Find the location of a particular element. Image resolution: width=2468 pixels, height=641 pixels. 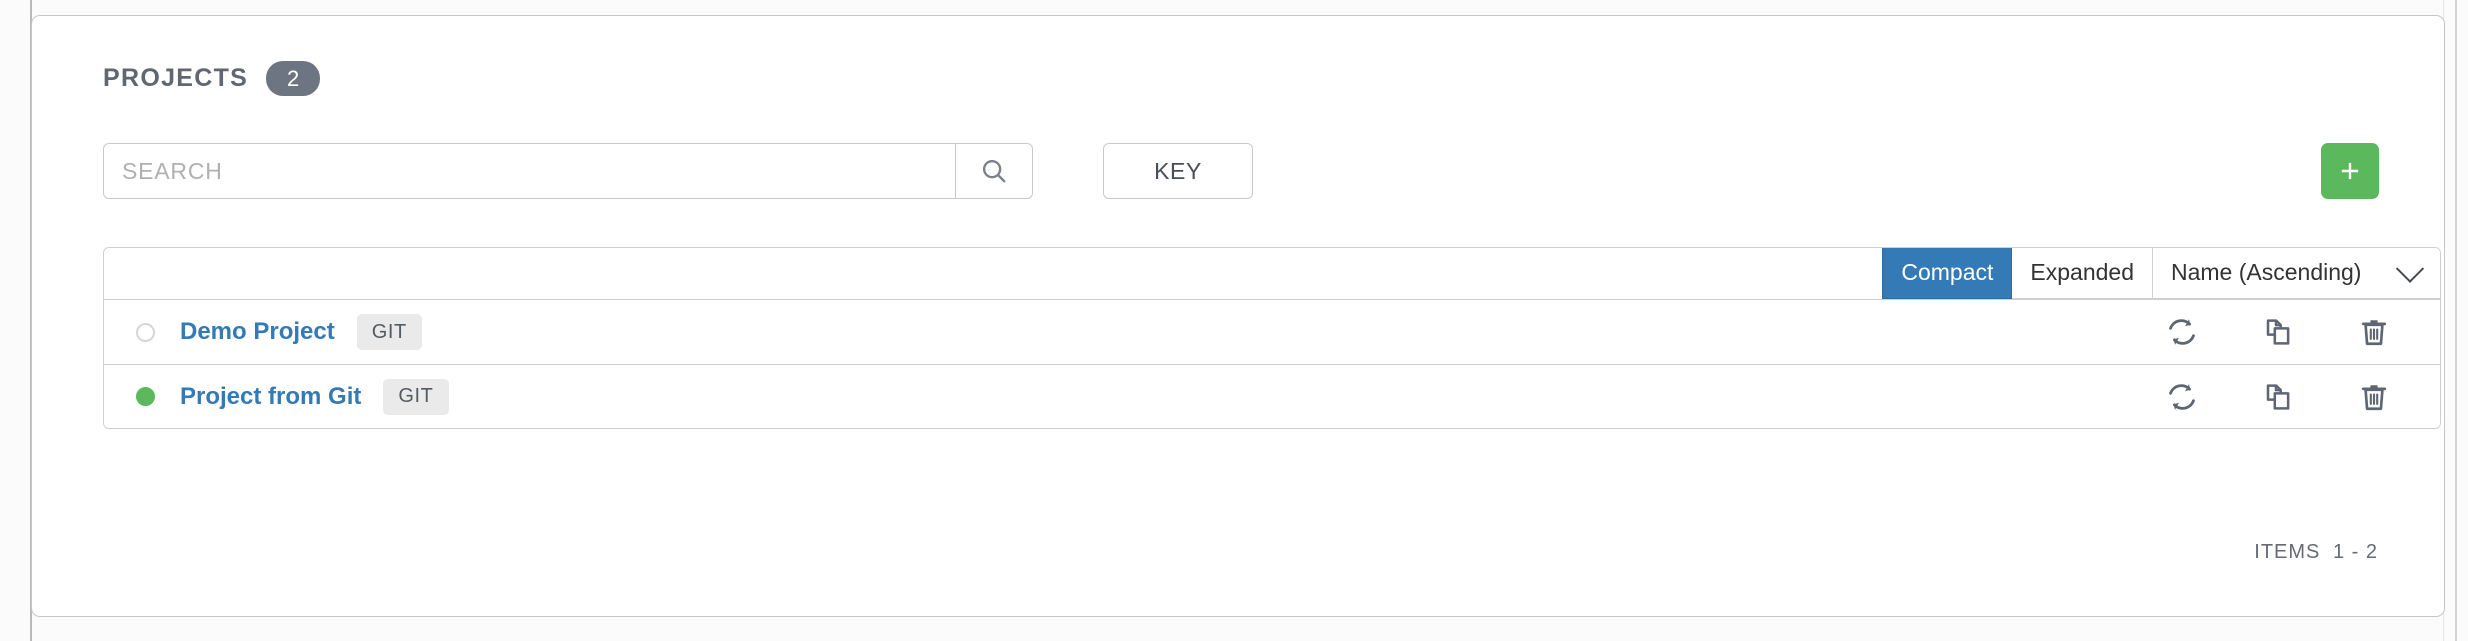

search-button is located at coordinates (994, 171).